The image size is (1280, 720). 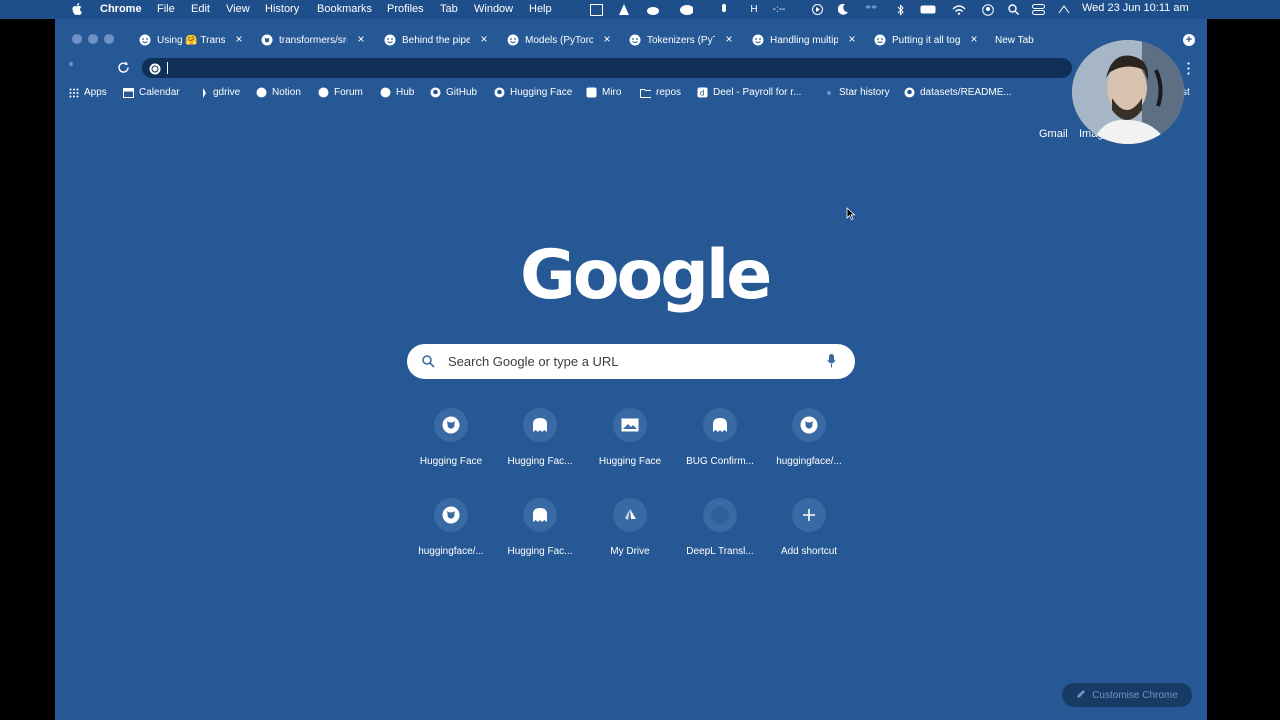 I want to click on tab-behind-the-pipeline: Behind the pipel ×, so click(x=437, y=40).